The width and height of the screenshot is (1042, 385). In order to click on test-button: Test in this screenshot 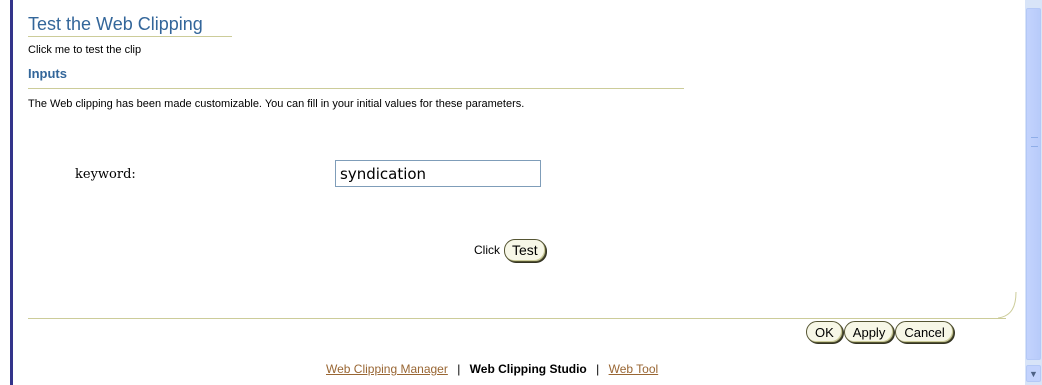, I will do `click(525, 250)`.